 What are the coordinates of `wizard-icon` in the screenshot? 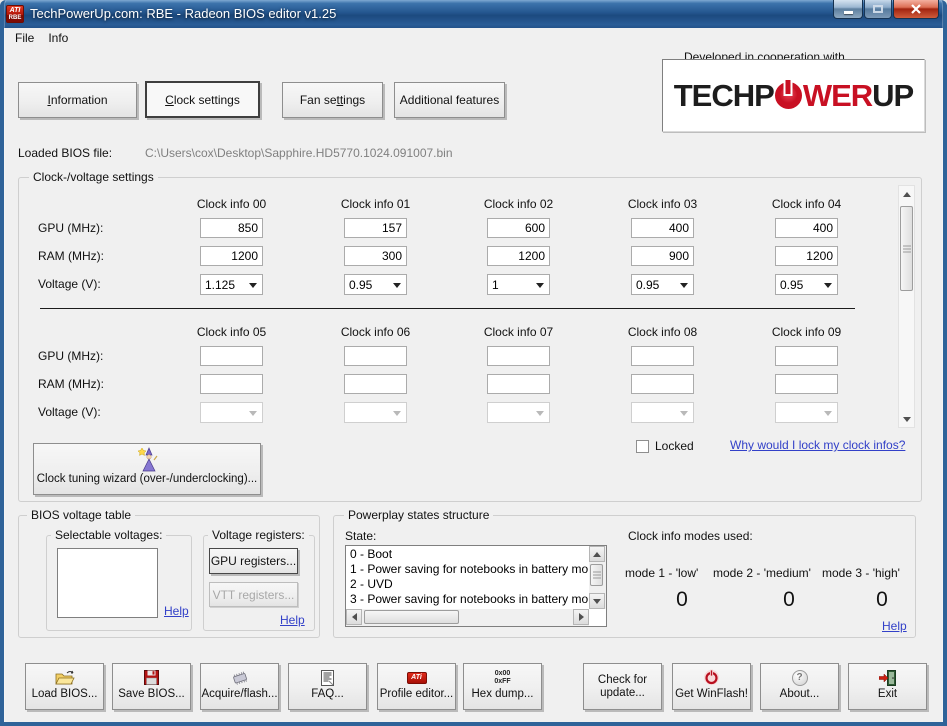 It's located at (147, 459).